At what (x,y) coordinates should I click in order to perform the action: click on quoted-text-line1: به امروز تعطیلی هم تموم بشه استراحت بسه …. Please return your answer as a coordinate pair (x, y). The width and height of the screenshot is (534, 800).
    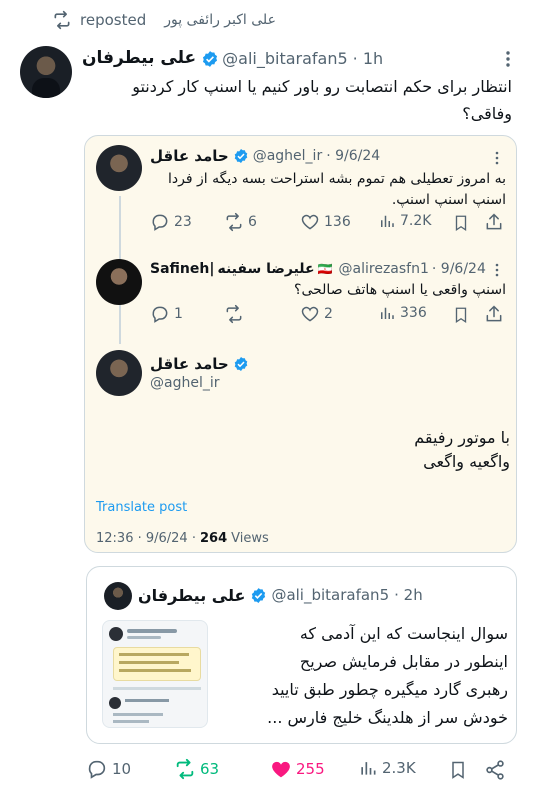
    Looking at the image, I should click on (337, 179).